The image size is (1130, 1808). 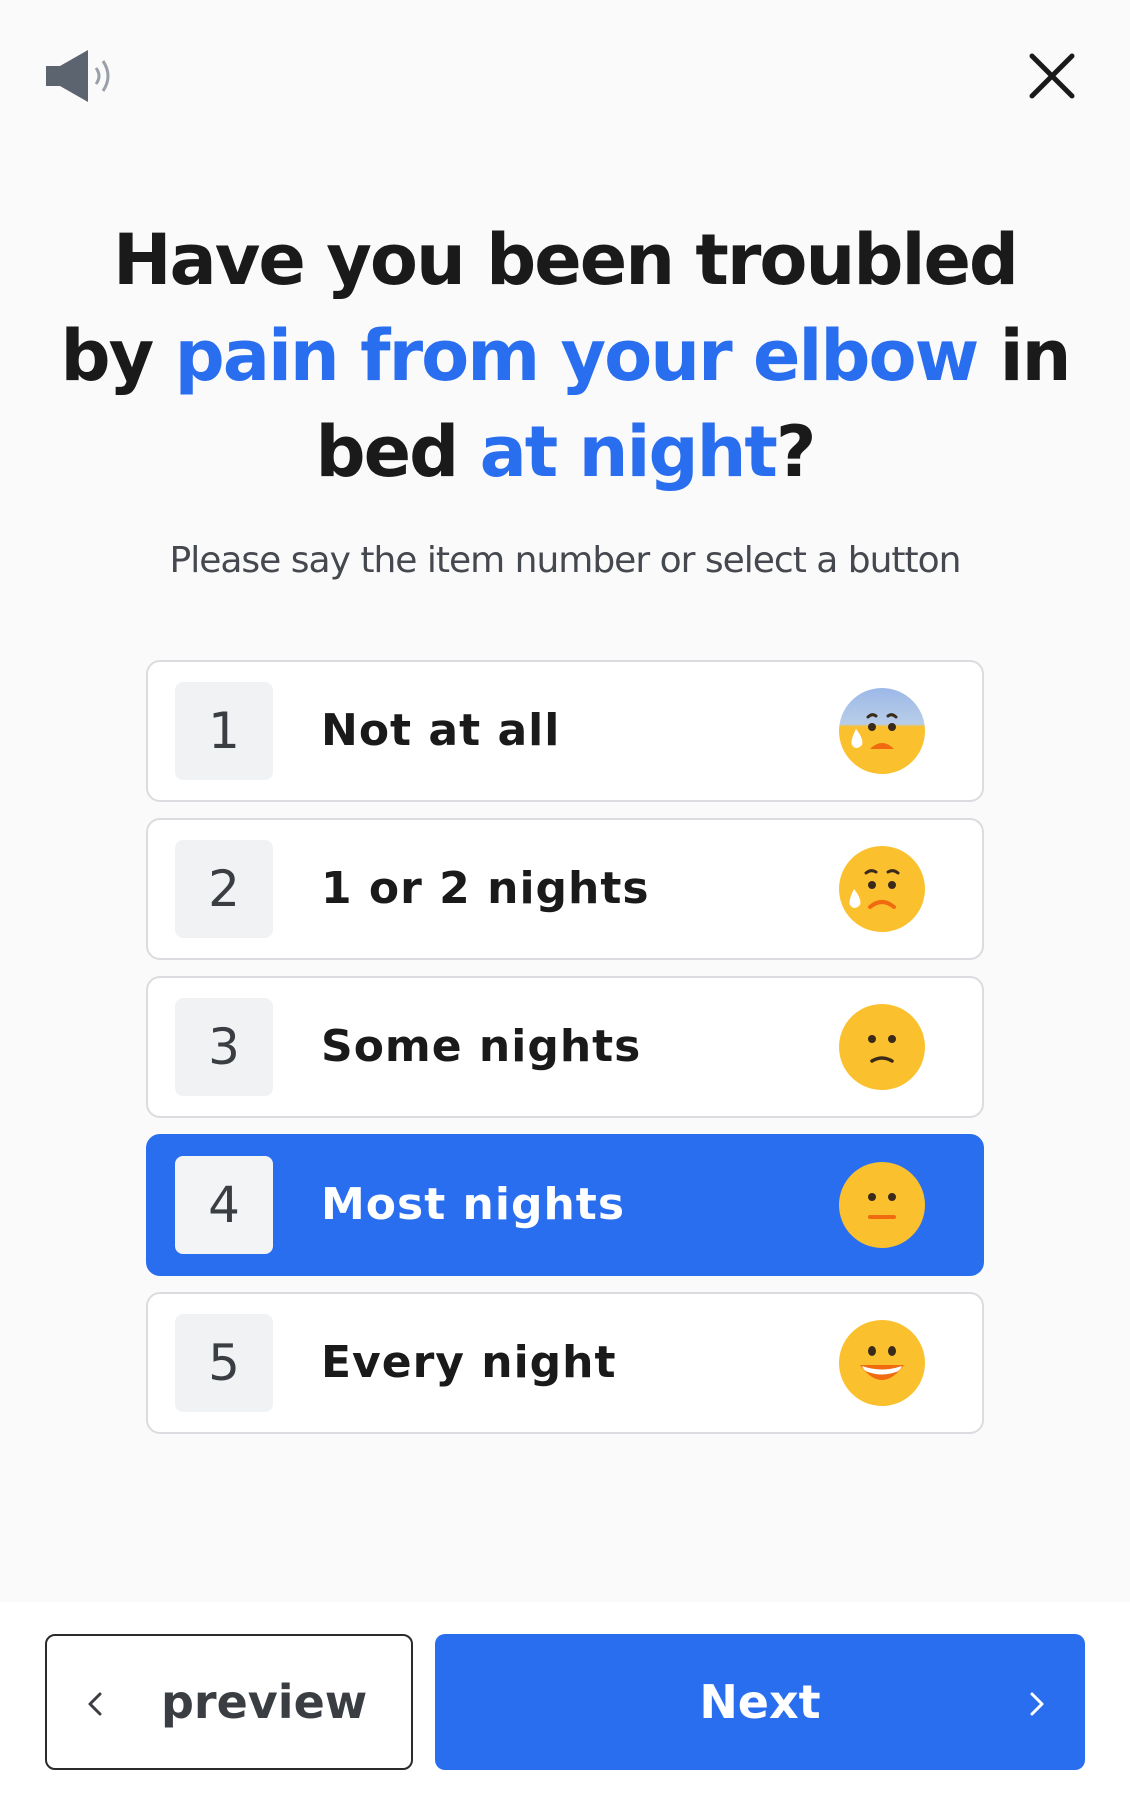 What do you see at coordinates (264, 1702) in the screenshot?
I see `preview-button-label: preview` at bounding box center [264, 1702].